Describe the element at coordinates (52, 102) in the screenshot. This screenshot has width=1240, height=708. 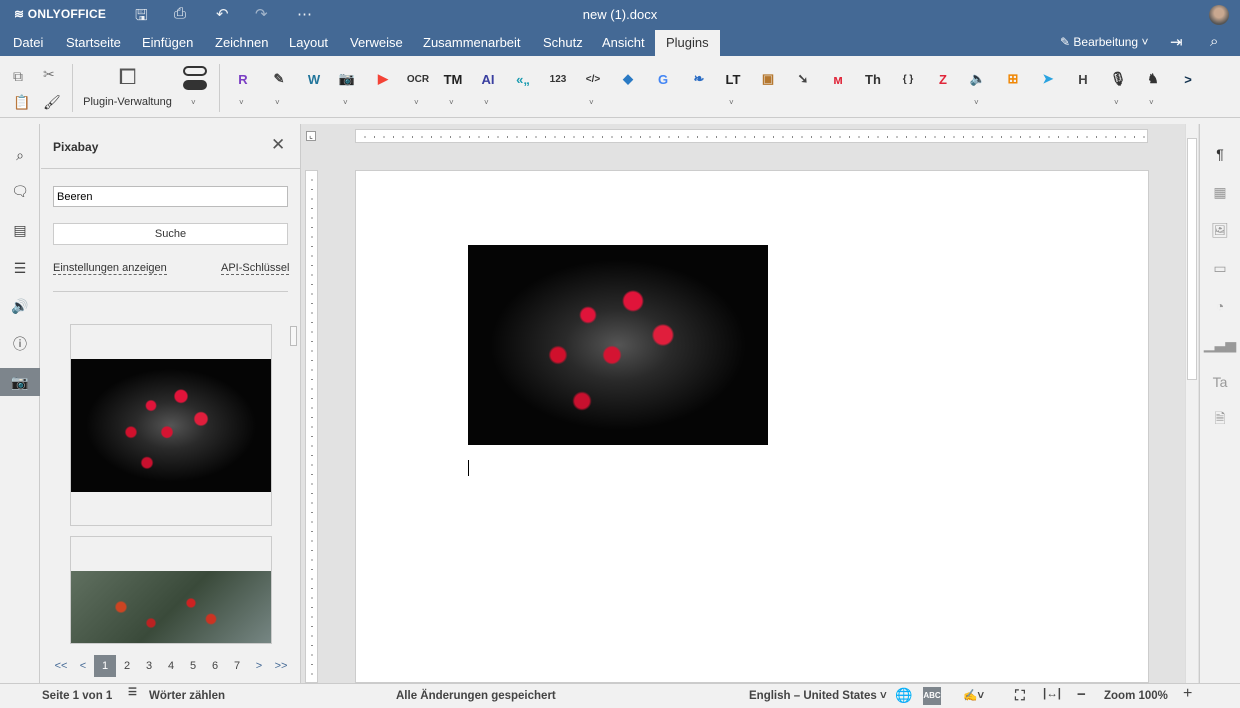
I see `format-painter-icon: 🖌` at that location.